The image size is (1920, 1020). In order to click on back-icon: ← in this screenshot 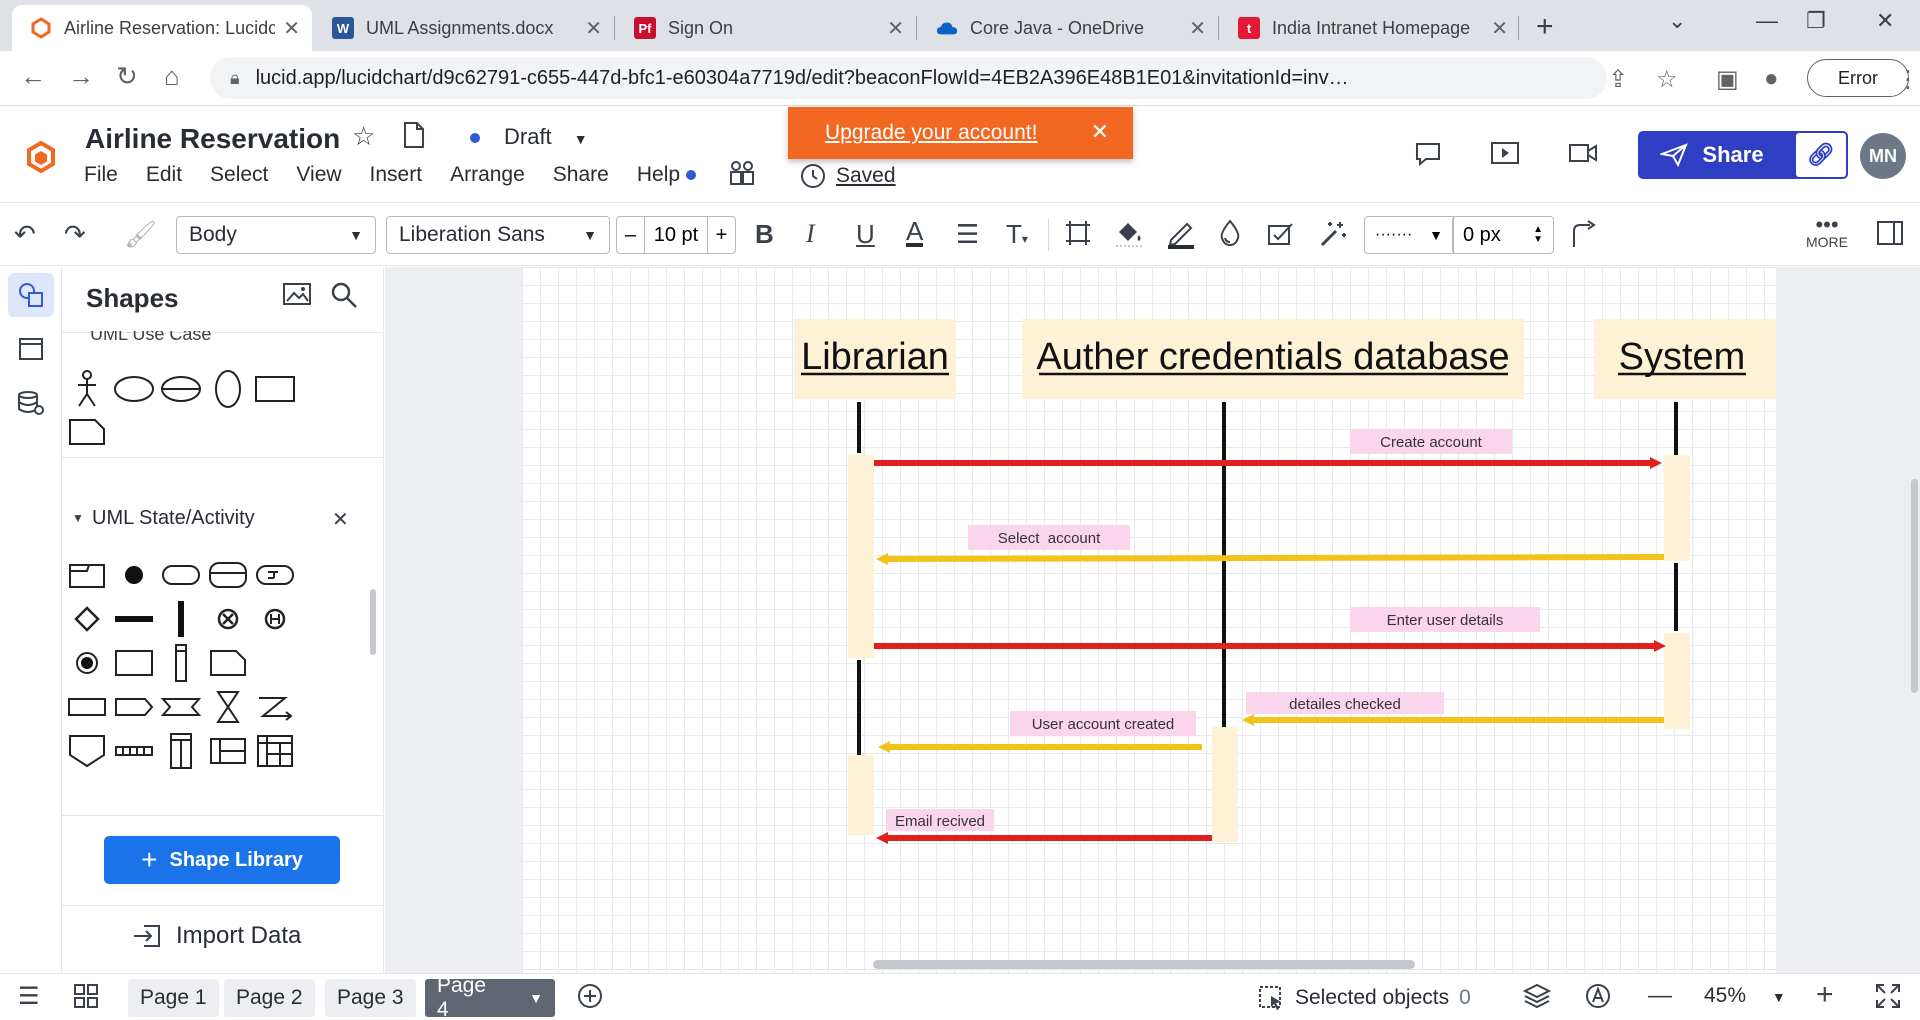, I will do `click(33, 76)`.